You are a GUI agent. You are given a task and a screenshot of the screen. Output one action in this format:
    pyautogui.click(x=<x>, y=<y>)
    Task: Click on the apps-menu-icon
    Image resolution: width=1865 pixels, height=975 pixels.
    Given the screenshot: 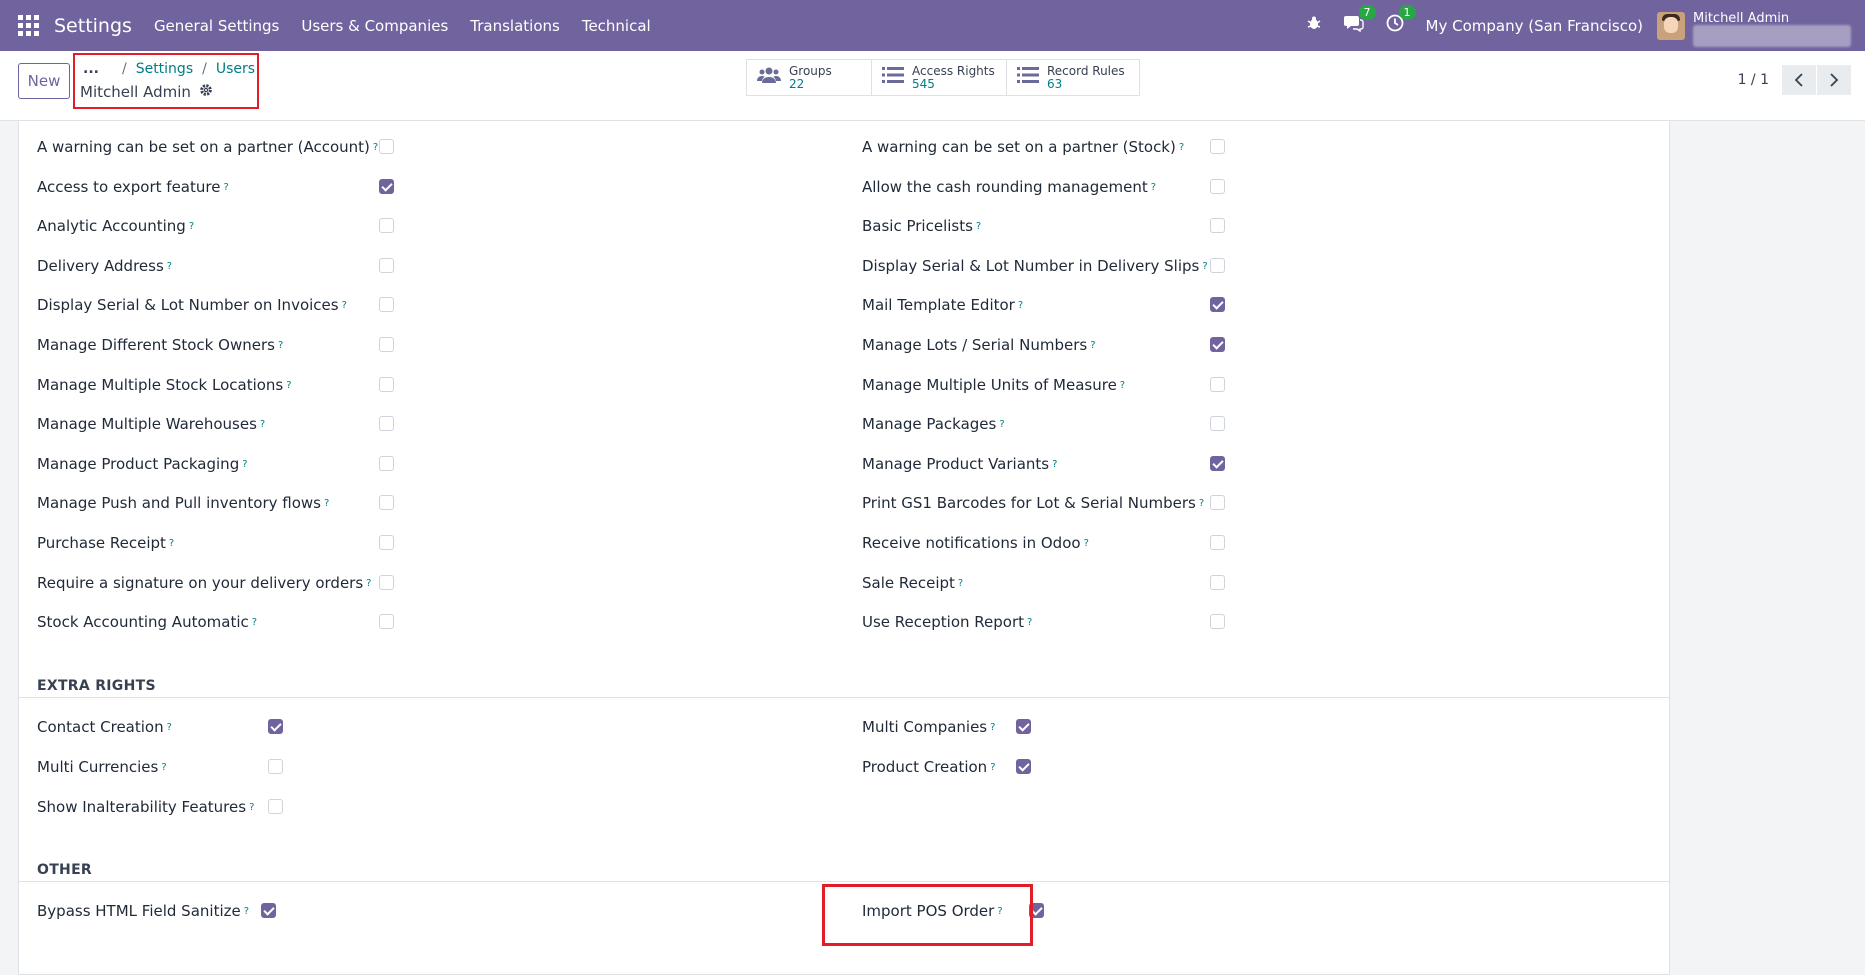 What is the action you would take?
    pyautogui.click(x=29, y=25)
    